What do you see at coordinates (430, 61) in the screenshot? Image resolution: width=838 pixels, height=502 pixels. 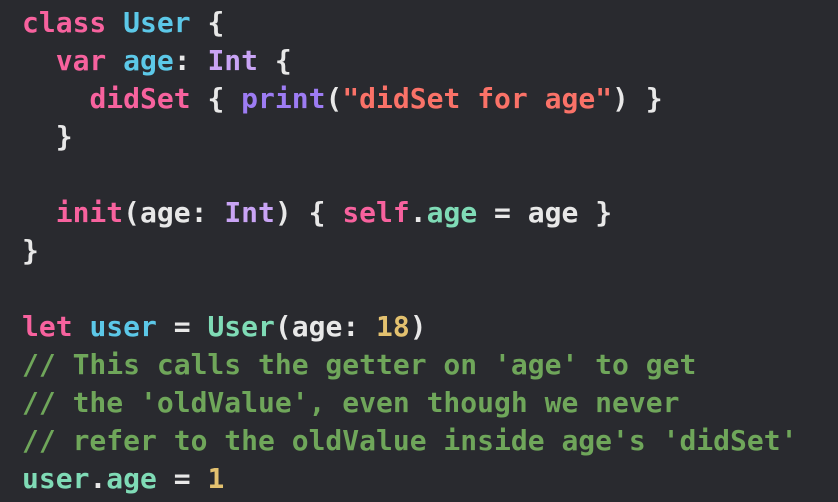 I see `code-line: var age: Int {` at bounding box center [430, 61].